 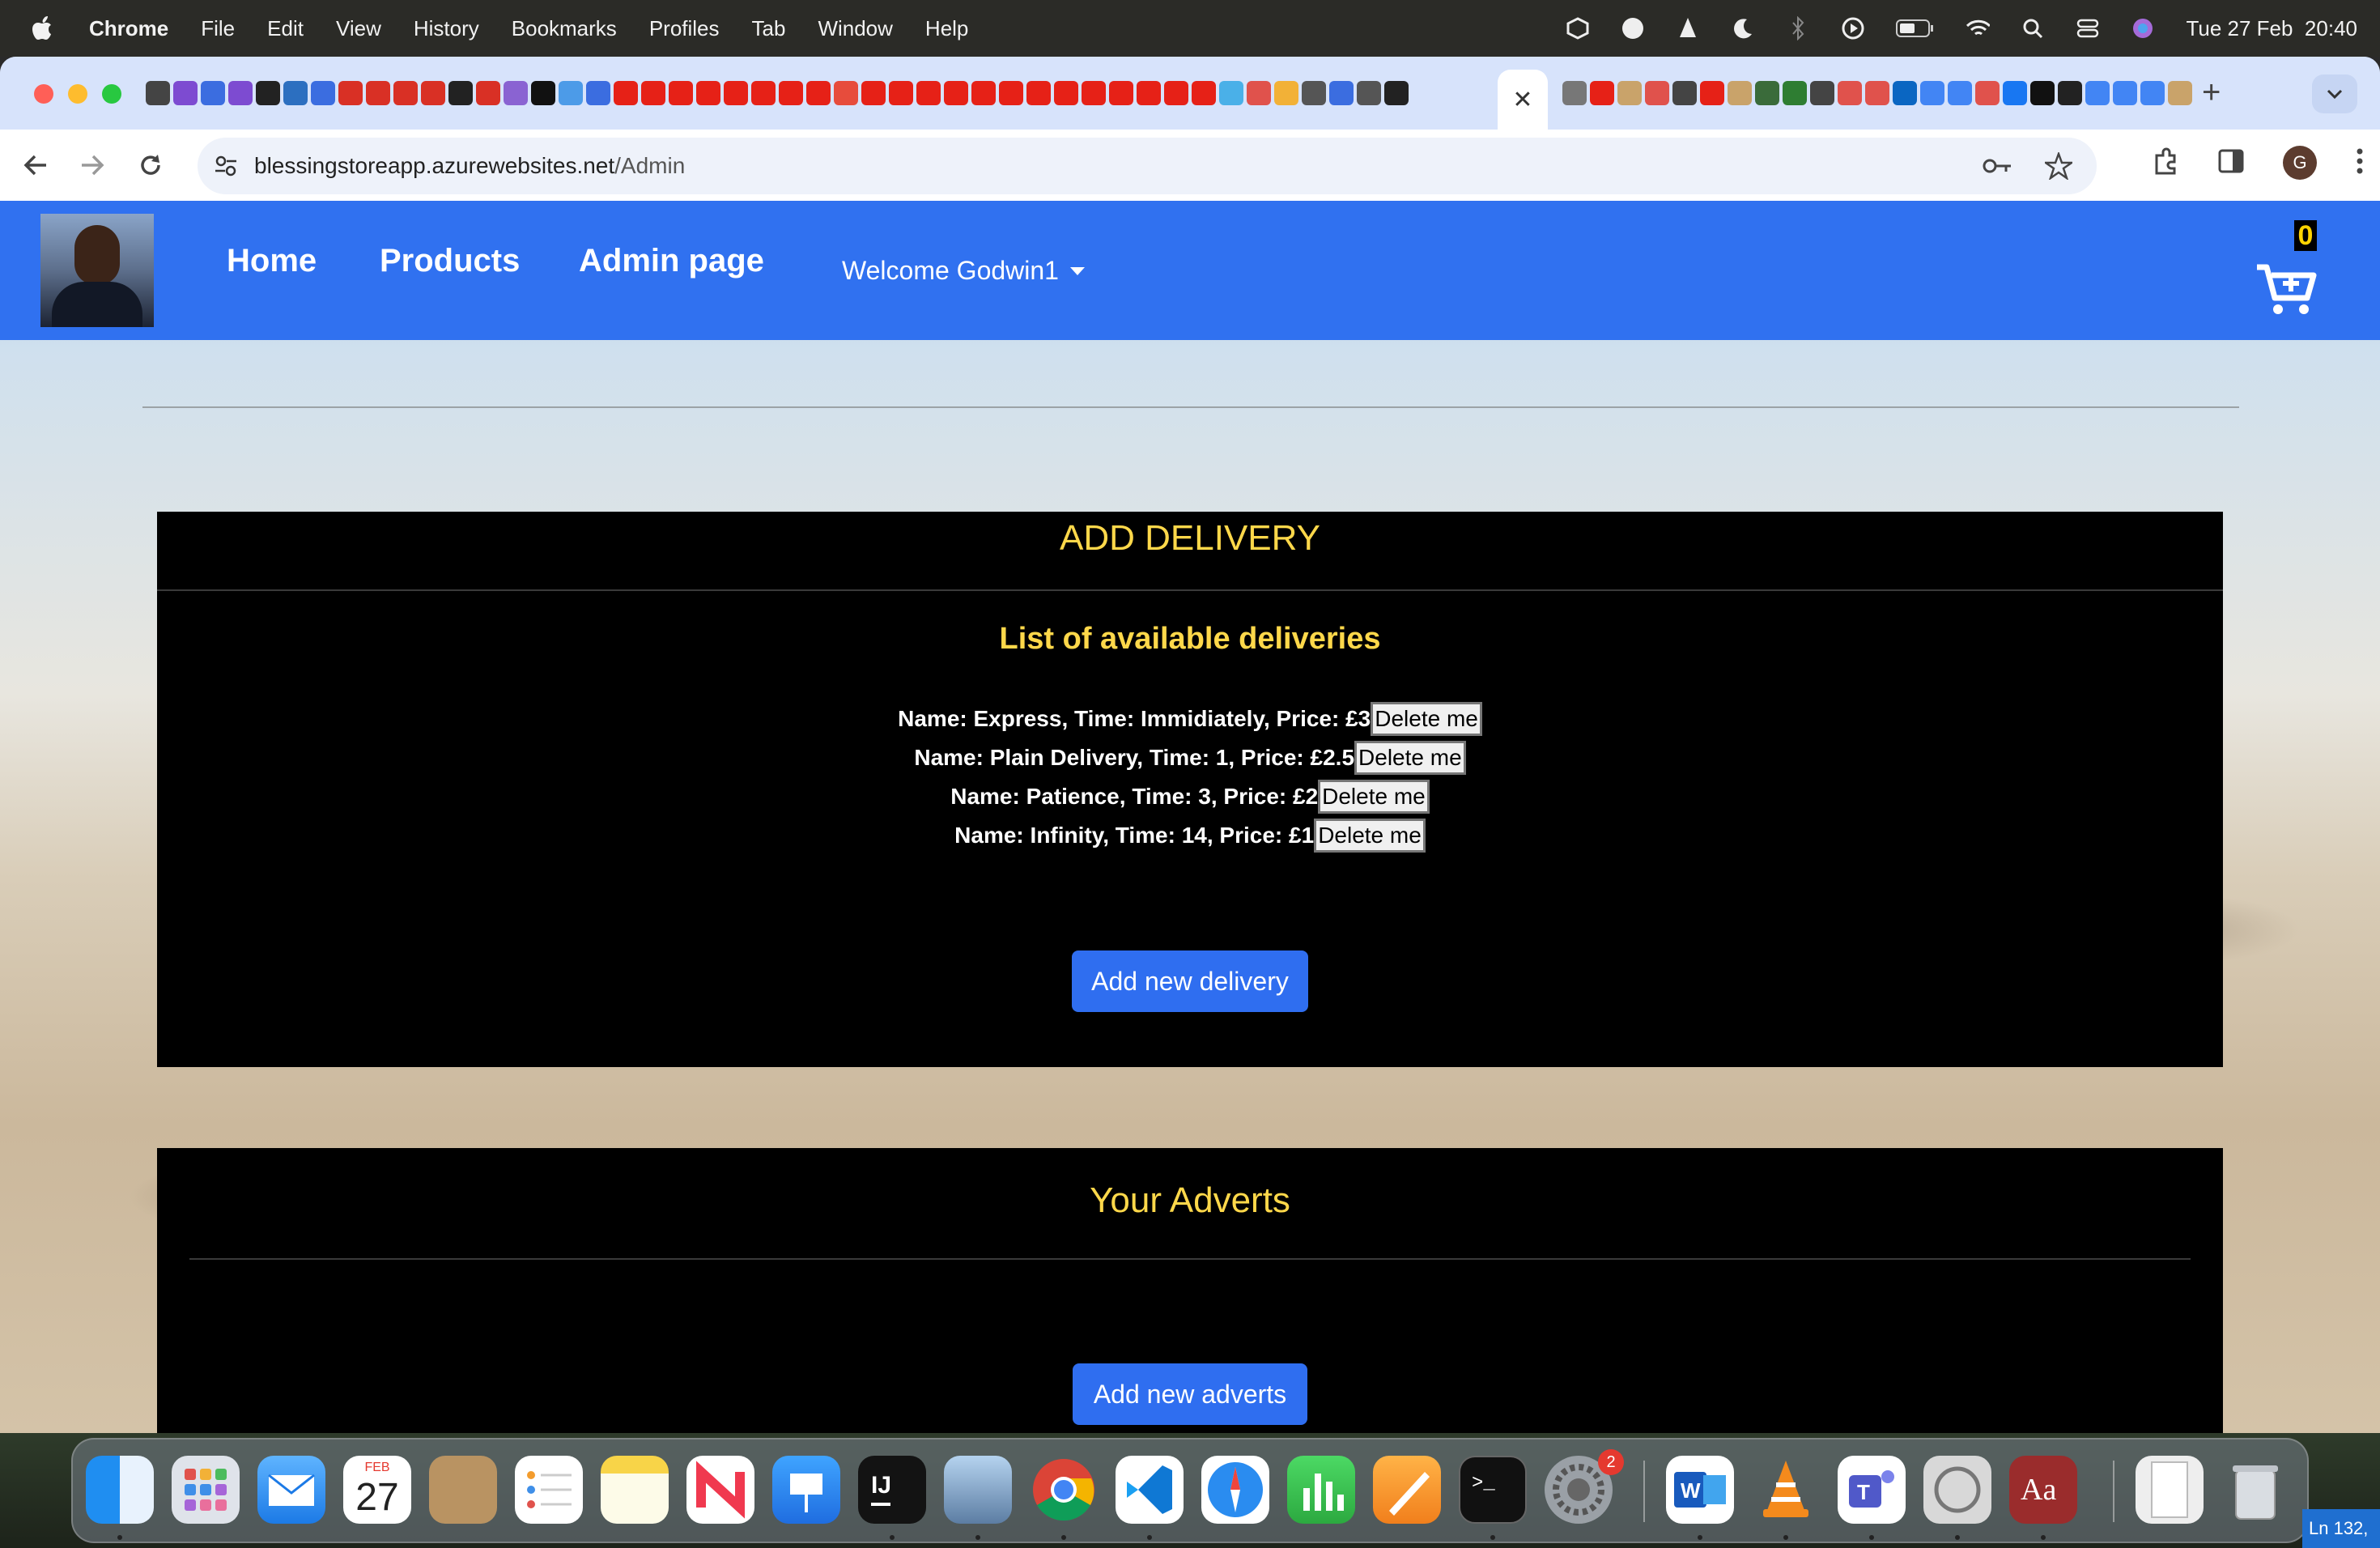 I want to click on battery-icon, so click(x=1916, y=28).